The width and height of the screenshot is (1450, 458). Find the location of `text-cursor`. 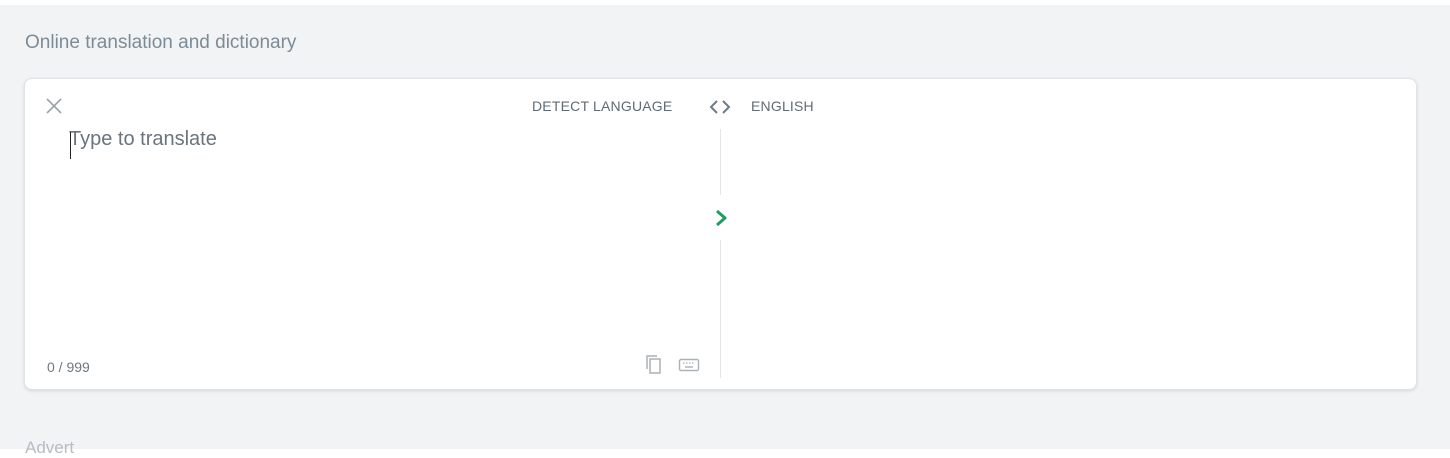

text-cursor is located at coordinates (70, 145).